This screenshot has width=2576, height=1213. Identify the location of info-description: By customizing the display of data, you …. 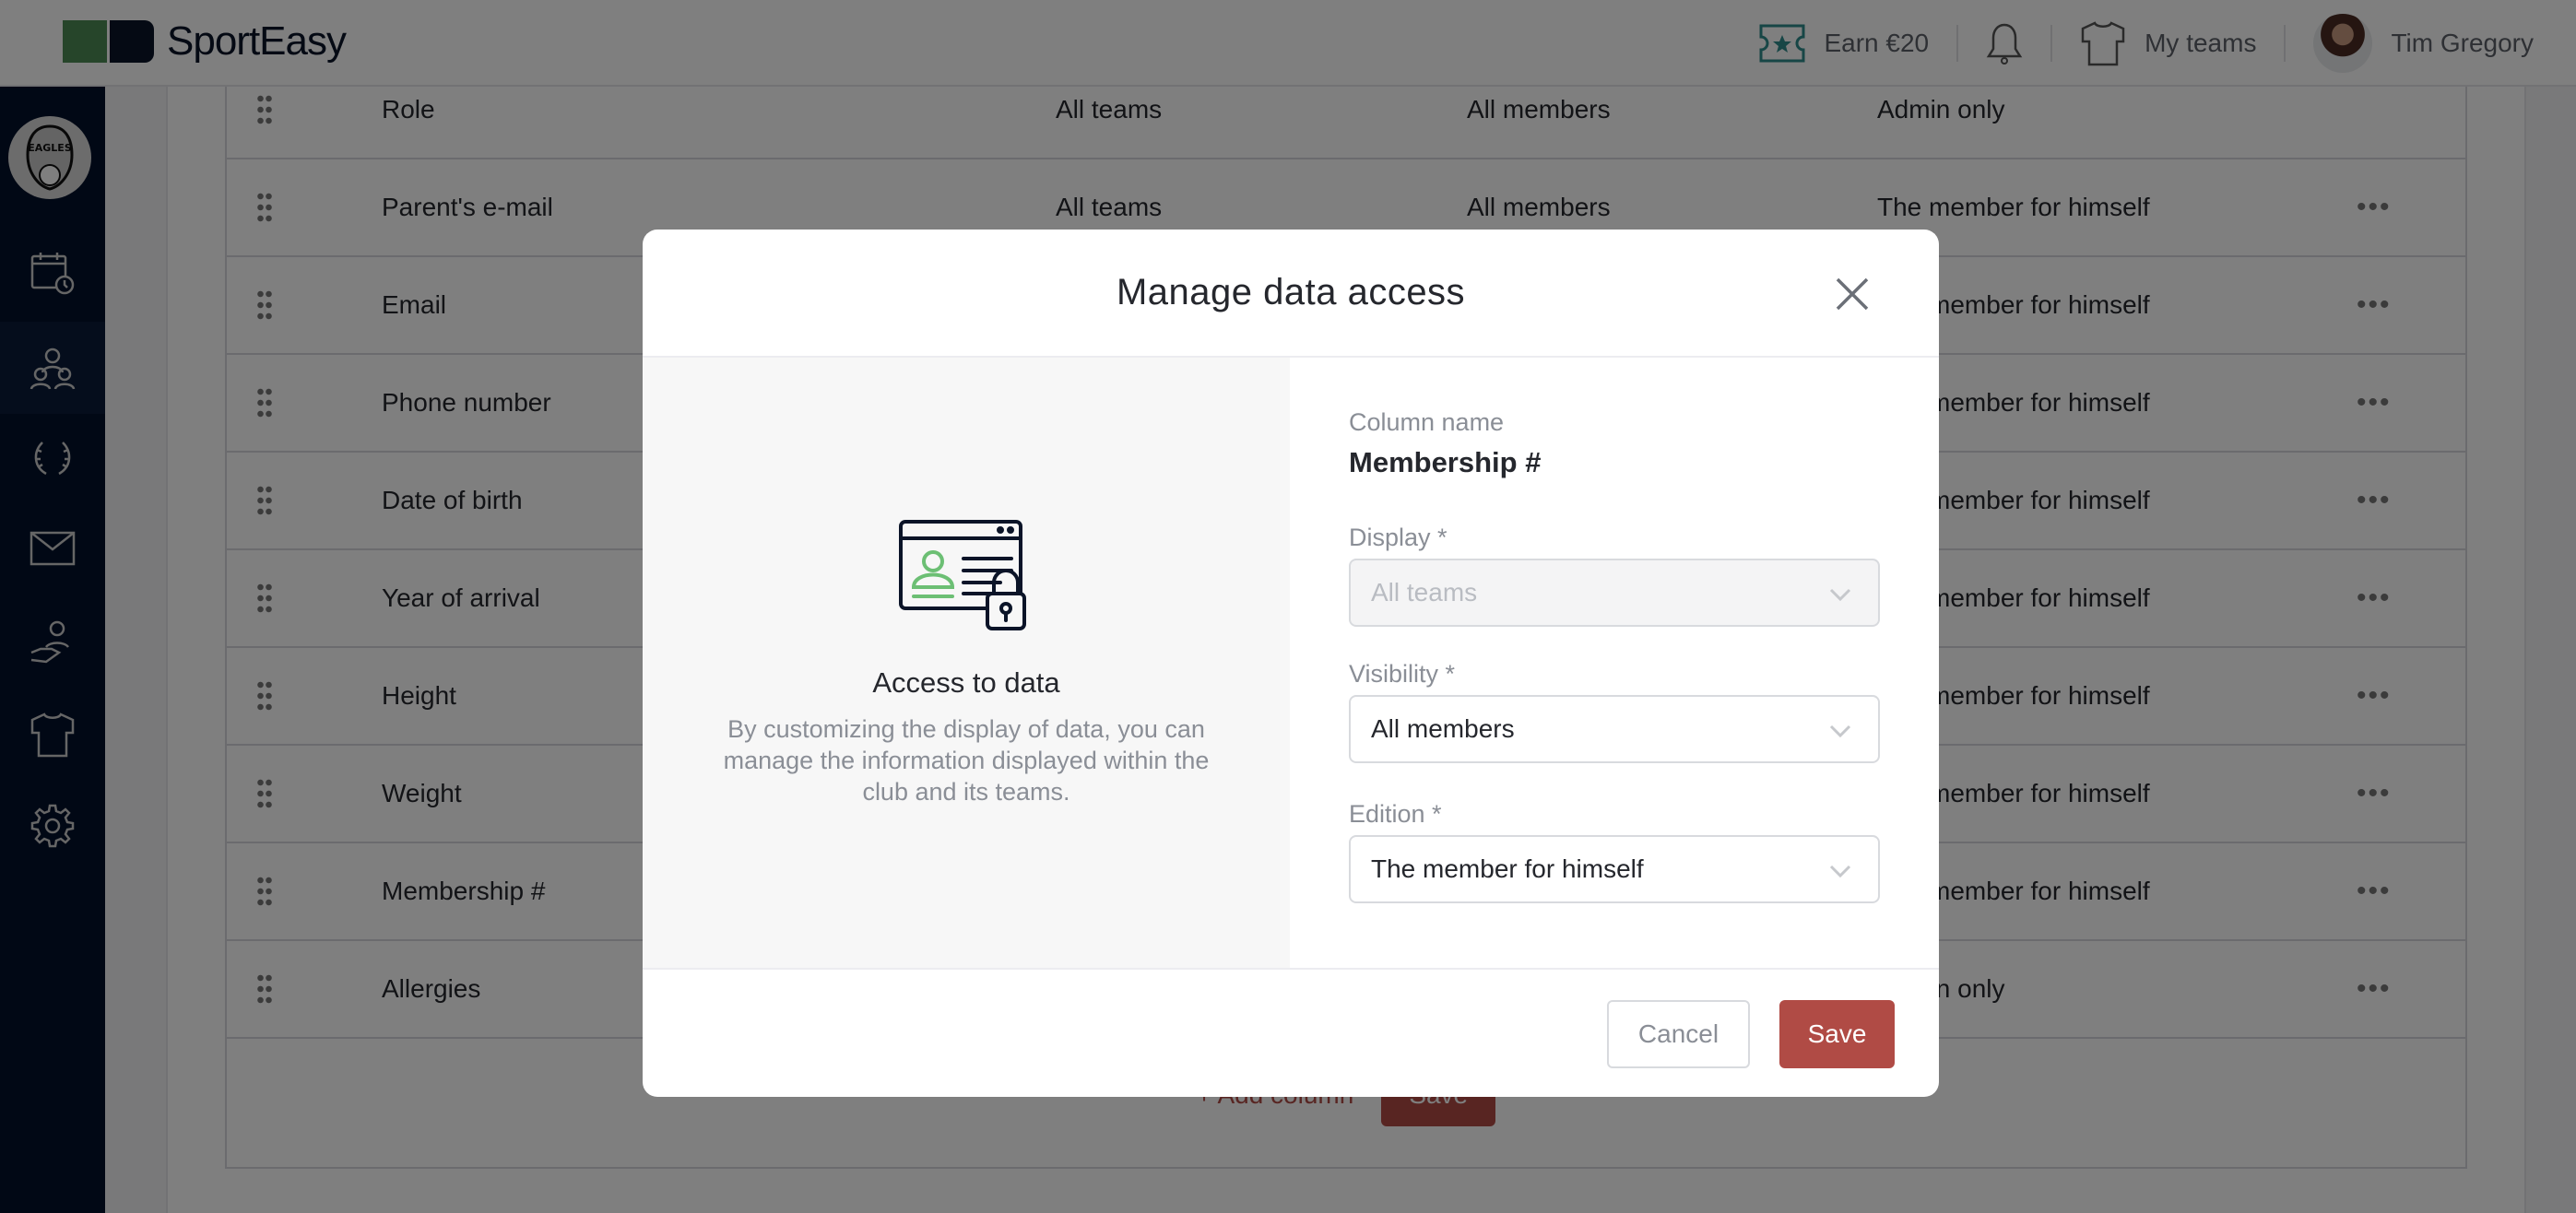
(966, 760).